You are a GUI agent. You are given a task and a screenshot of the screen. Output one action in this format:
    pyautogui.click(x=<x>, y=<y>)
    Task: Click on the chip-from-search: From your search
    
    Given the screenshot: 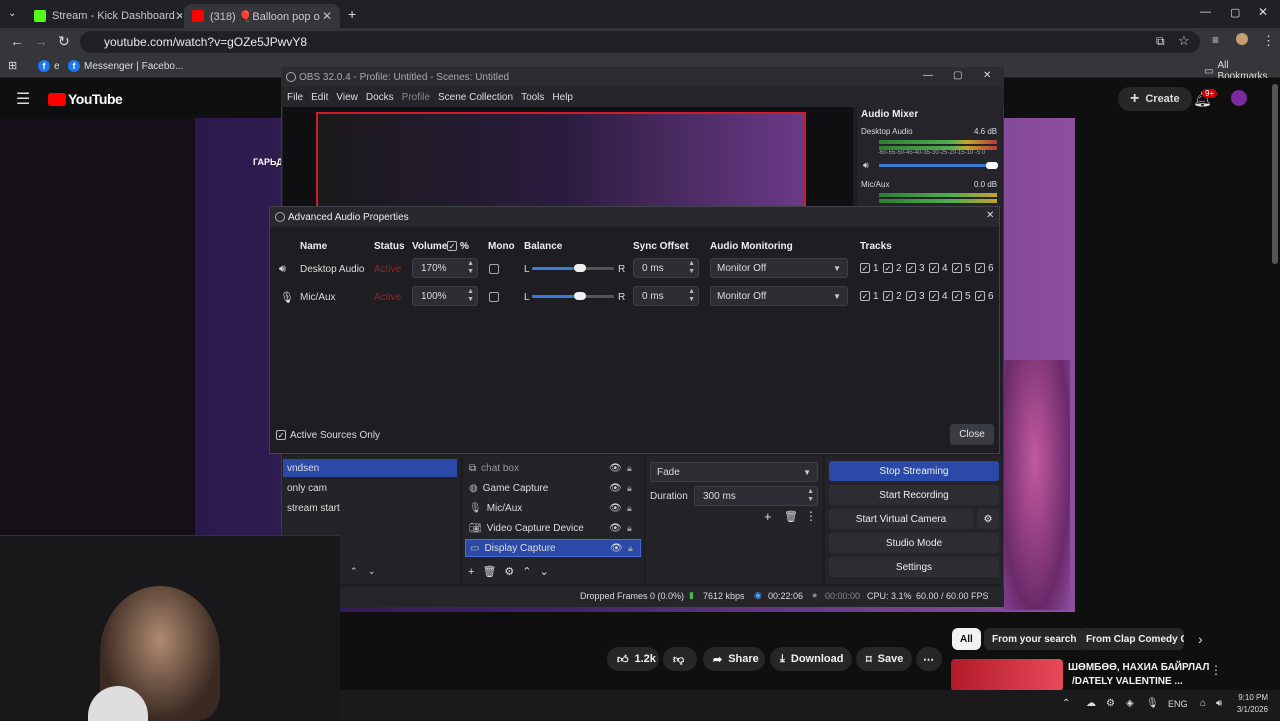 What is the action you would take?
    pyautogui.click(x=1034, y=639)
    